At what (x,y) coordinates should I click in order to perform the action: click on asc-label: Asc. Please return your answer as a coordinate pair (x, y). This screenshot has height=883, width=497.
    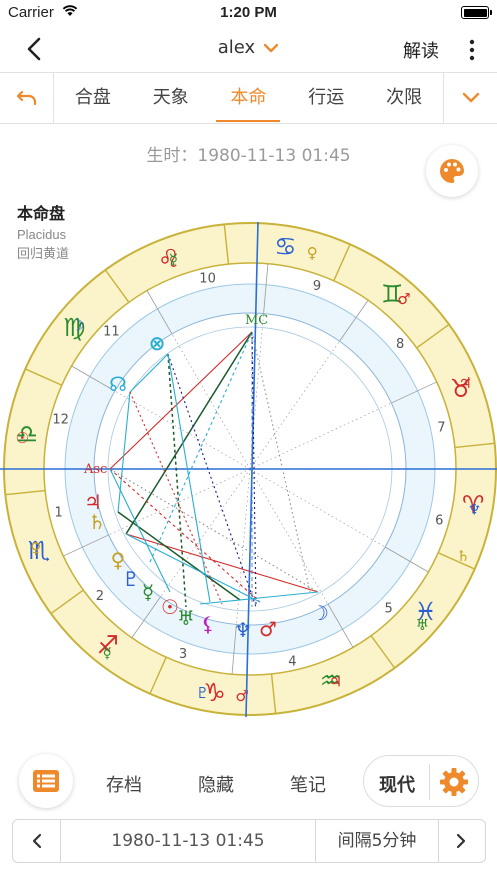
    Looking at the image, I should click on (95, 469).